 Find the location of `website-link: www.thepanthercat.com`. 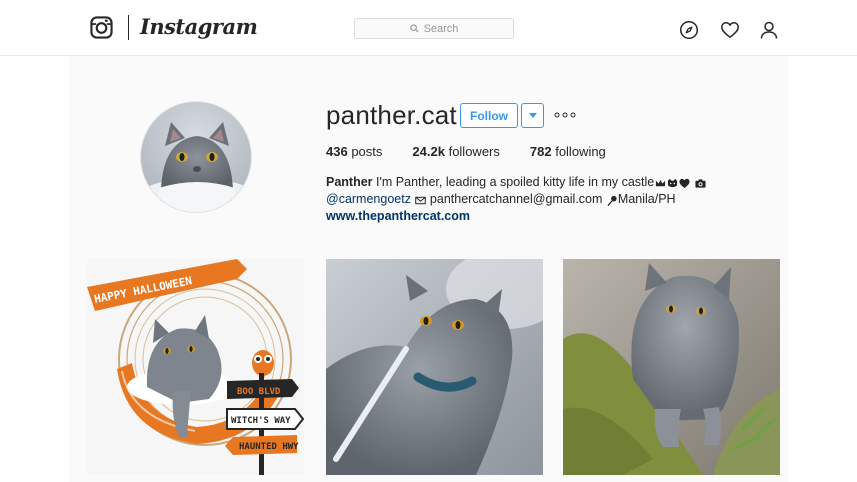

website-link: www.thepanthercat.com is located at coordinates (398, 216).